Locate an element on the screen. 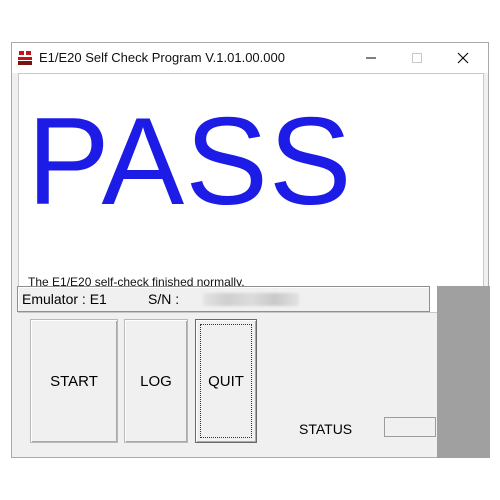 The height and width of the screenshot is (500, 500). side-panel is located at coordinates (463, 372).